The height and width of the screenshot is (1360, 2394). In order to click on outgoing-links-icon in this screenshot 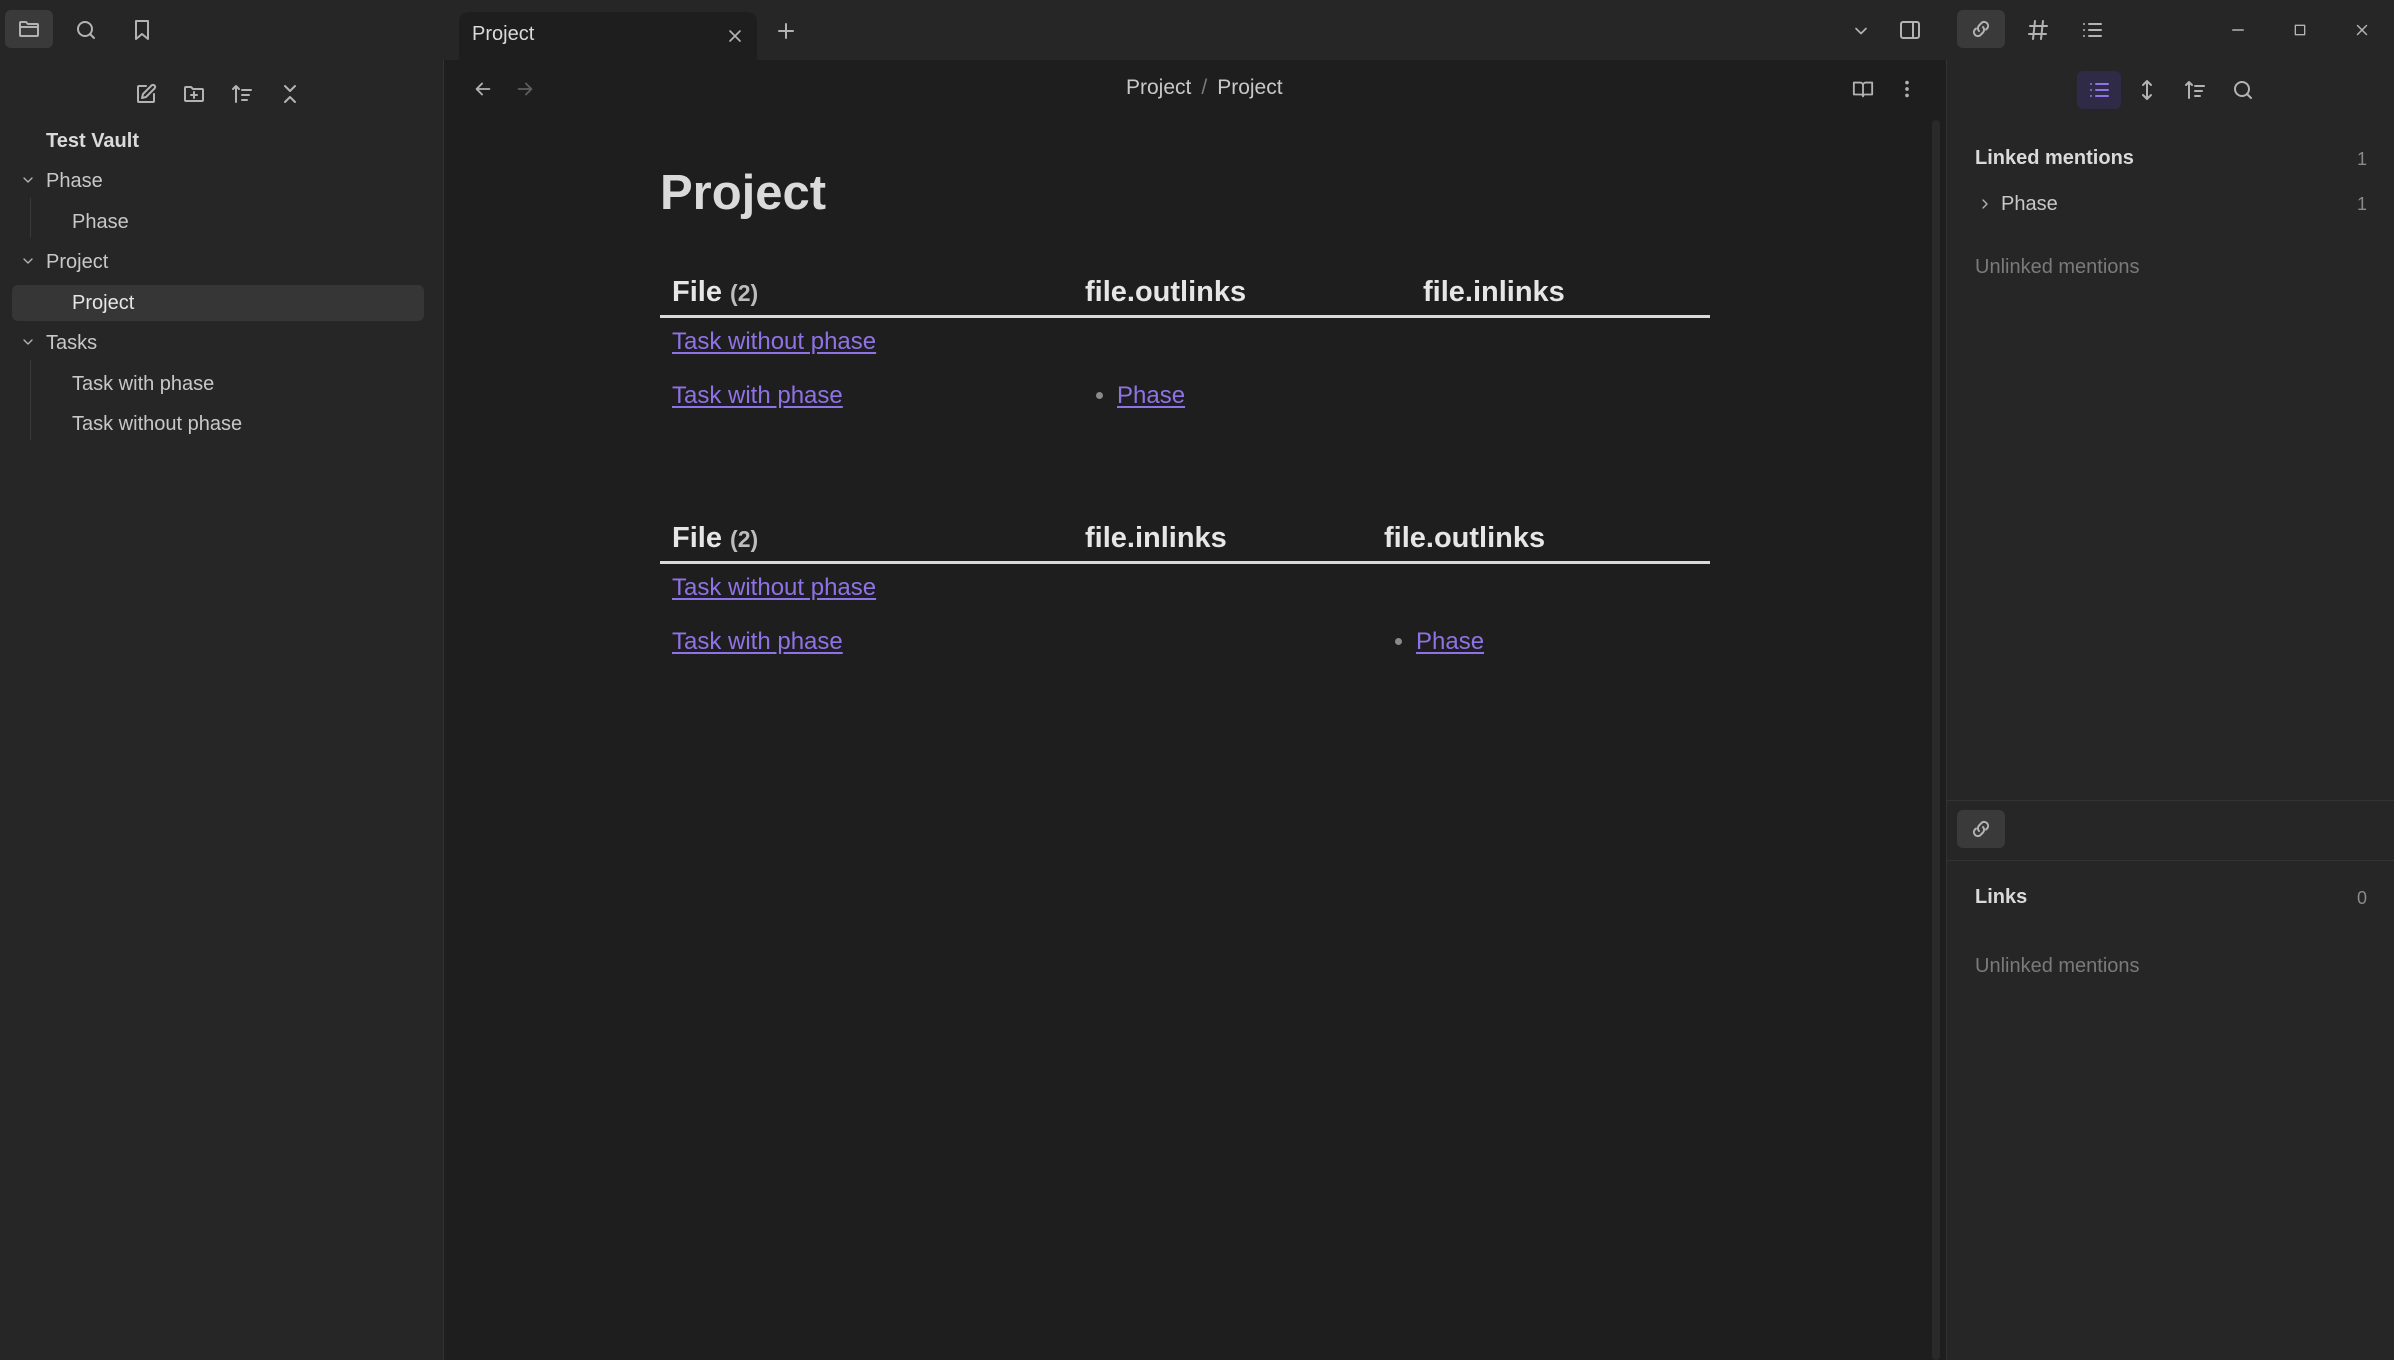, I will do `click(1981, 829)`.